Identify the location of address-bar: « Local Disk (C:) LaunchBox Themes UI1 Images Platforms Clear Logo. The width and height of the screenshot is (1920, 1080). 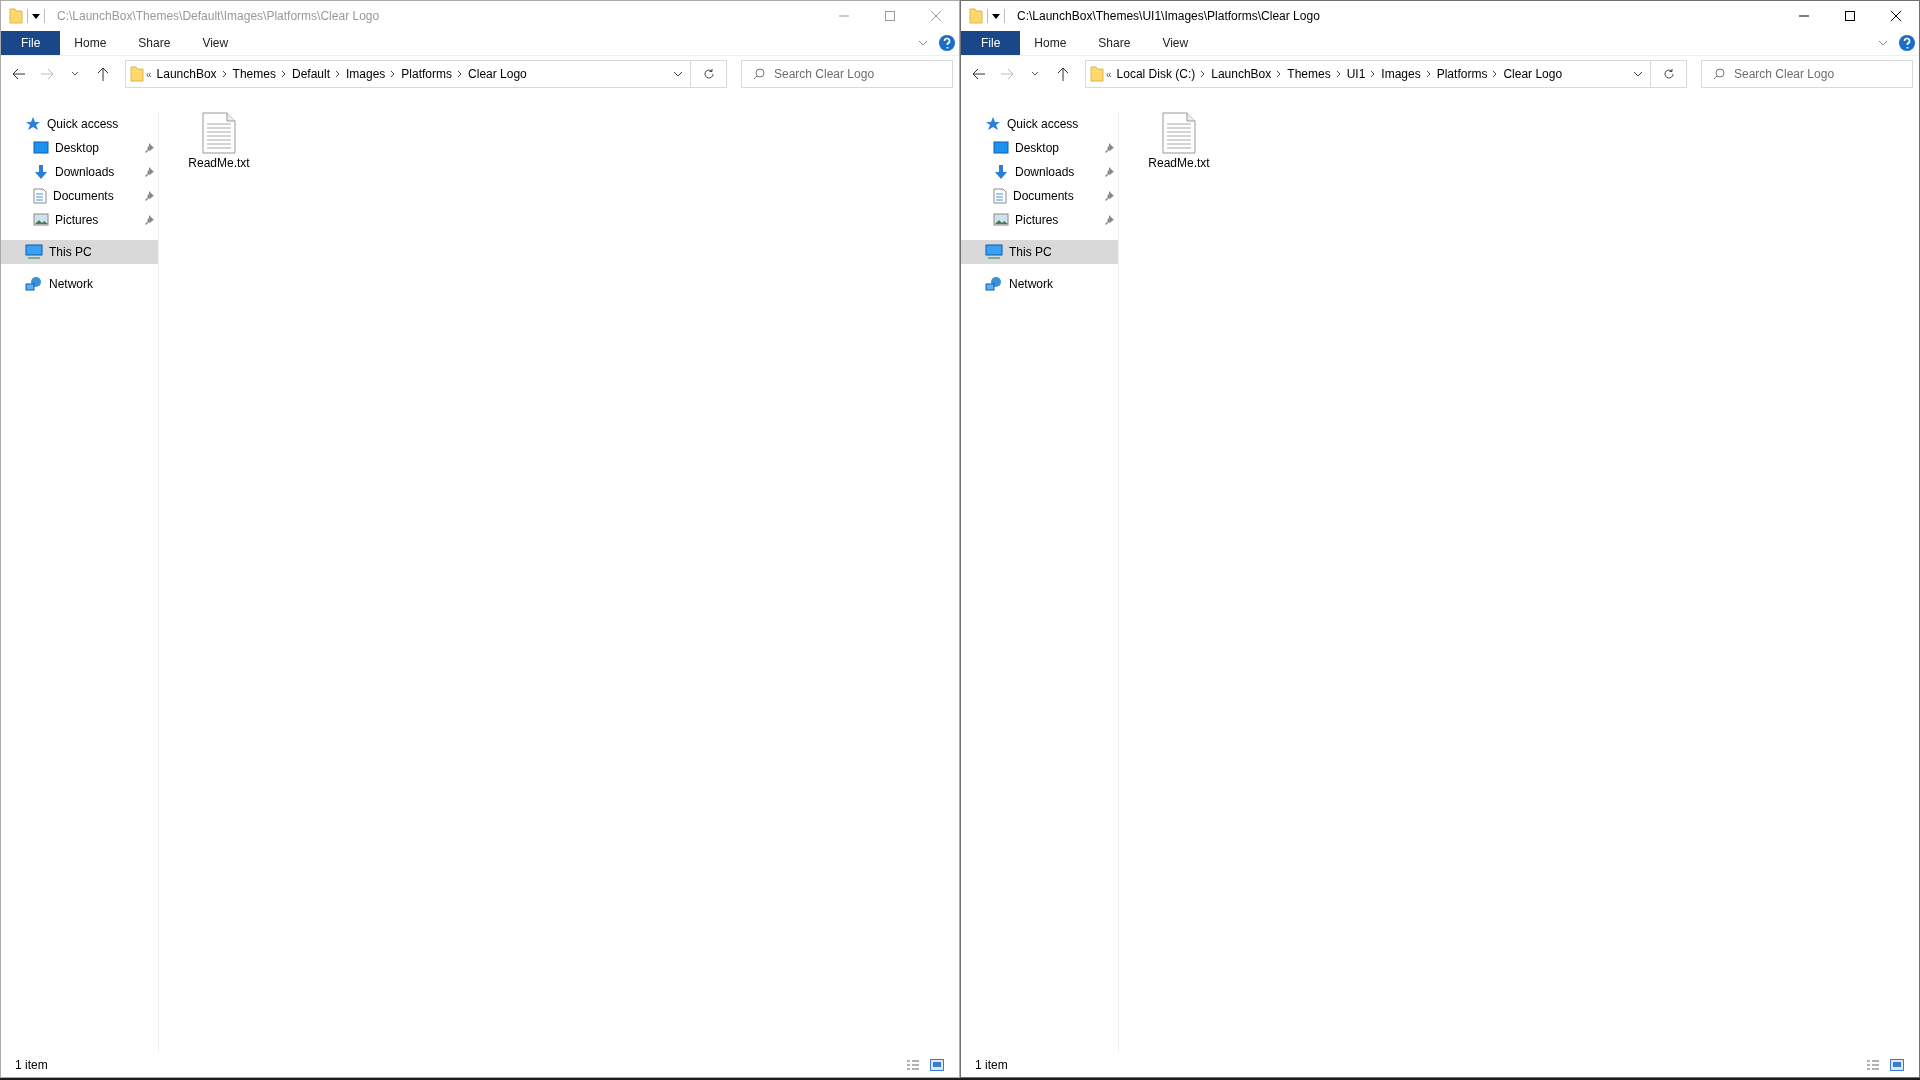
(1368, 74).